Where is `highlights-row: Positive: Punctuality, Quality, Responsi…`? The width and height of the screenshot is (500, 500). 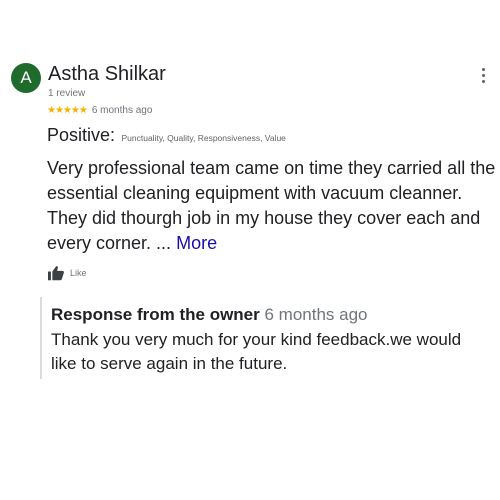
highlights-row: Positive: Punctuality, Quality, Responsi… is located at coordinates (166, 136).